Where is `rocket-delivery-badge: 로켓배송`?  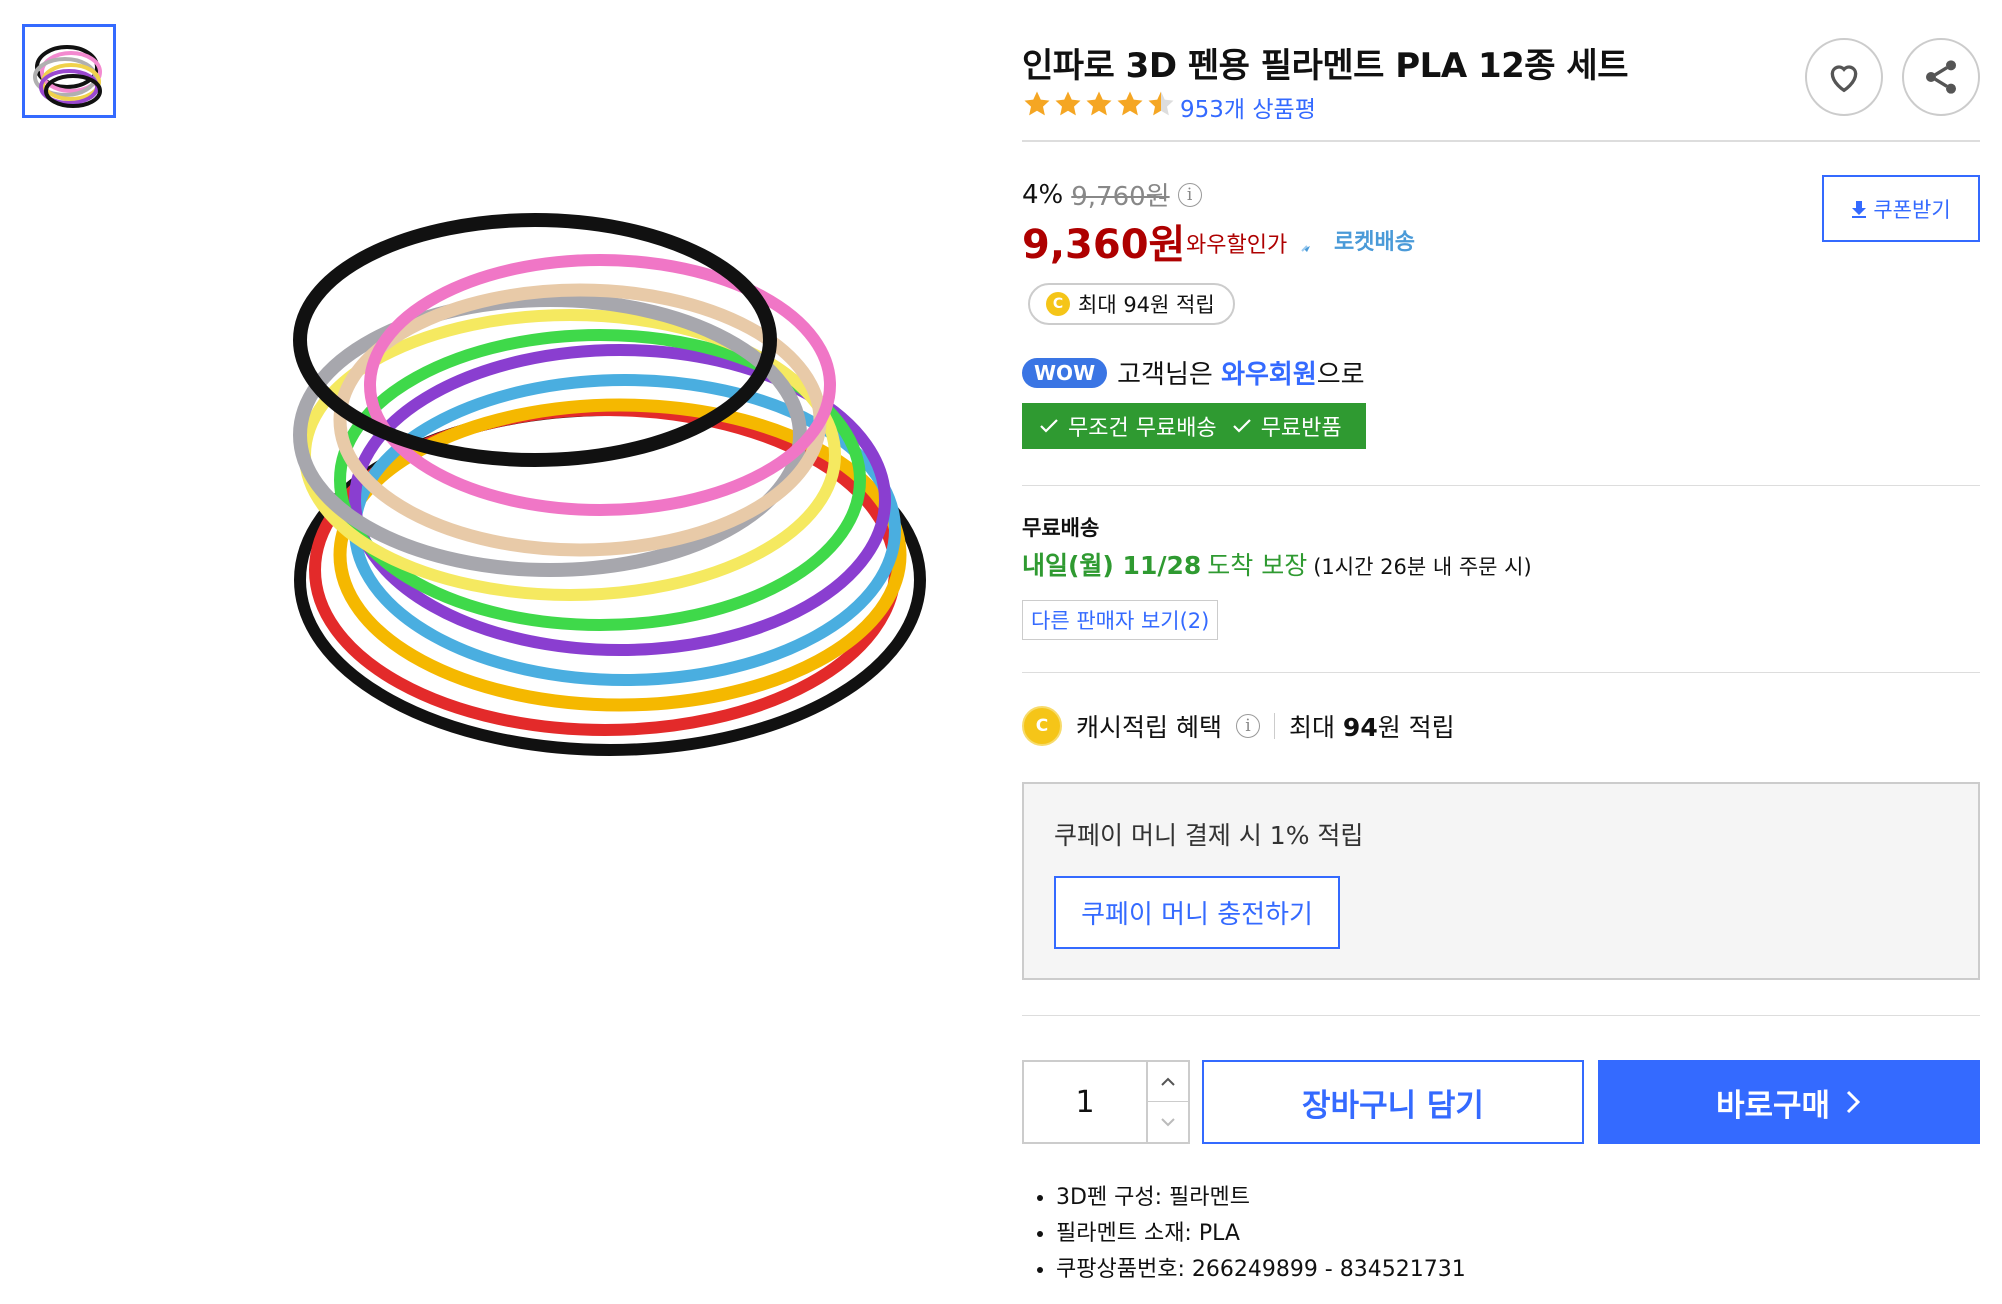
rocket-delivery-badge: 로켓배송 is located at coordinates (1357, 240).